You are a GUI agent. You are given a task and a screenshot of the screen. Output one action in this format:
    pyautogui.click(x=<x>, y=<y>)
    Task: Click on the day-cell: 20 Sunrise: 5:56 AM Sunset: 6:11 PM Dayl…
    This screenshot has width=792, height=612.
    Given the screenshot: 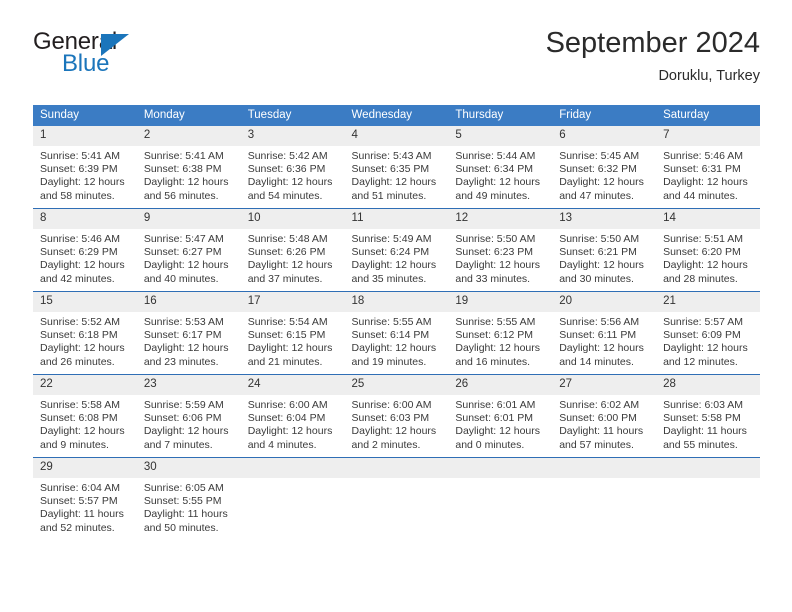 What is the action you would take?
    pyautogui.click(x=604, y=333)
    